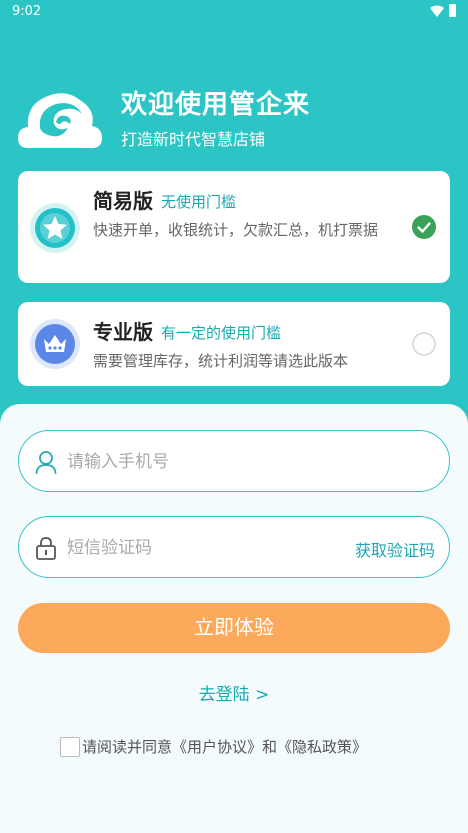  Describe the element at coordinates (234, 628) in the screenshot. I see `try-now-button: 立即体验` at that location.